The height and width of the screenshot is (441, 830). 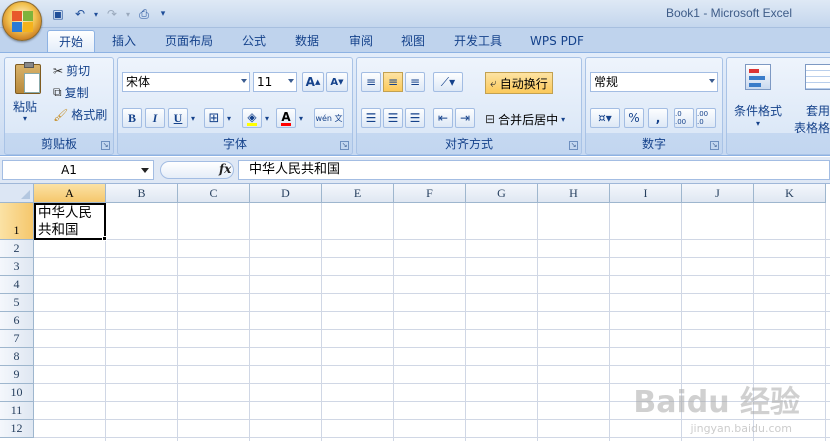 I want to click on redo-dropdown-icon: ▾, so click(x=128, y=14).